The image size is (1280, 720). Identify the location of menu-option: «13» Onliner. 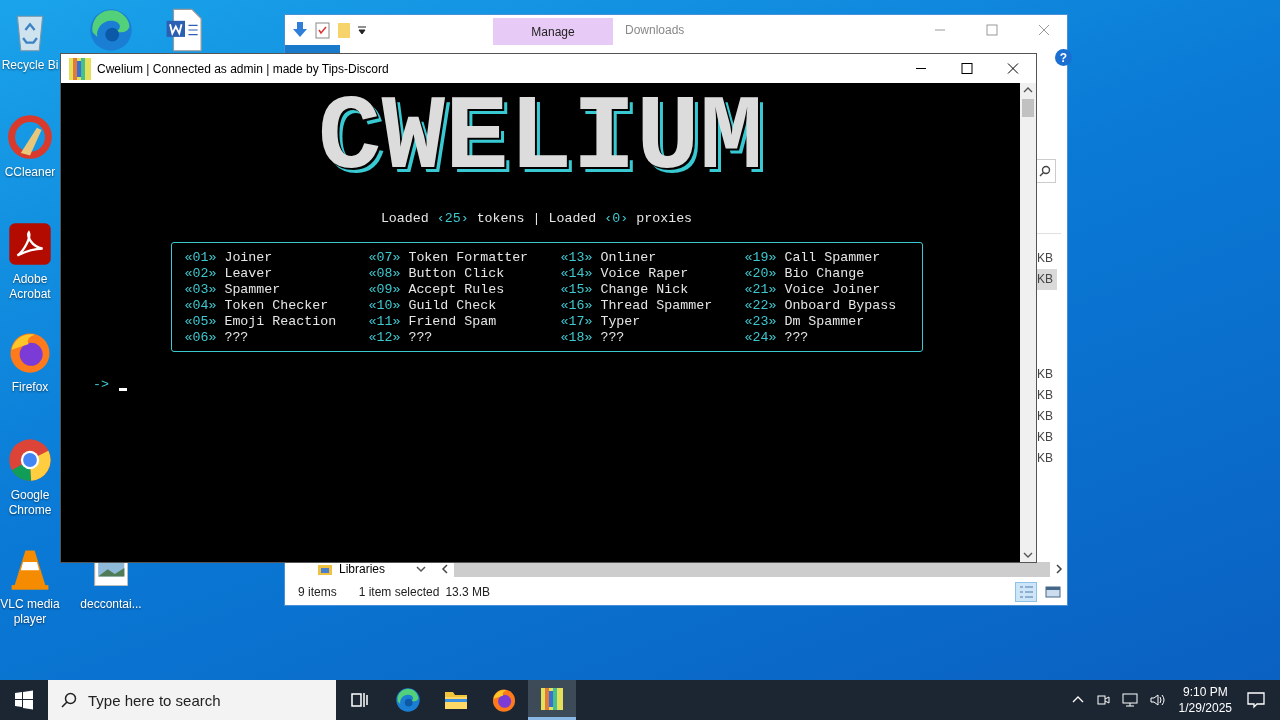
(652, 258).